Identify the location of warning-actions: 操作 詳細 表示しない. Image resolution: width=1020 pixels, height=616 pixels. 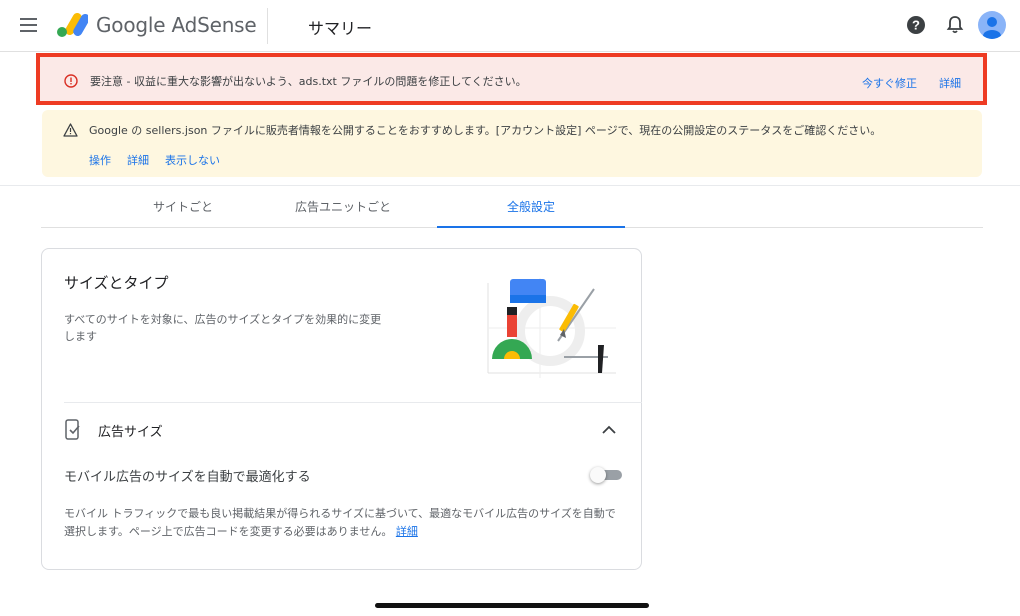
(162, 160).